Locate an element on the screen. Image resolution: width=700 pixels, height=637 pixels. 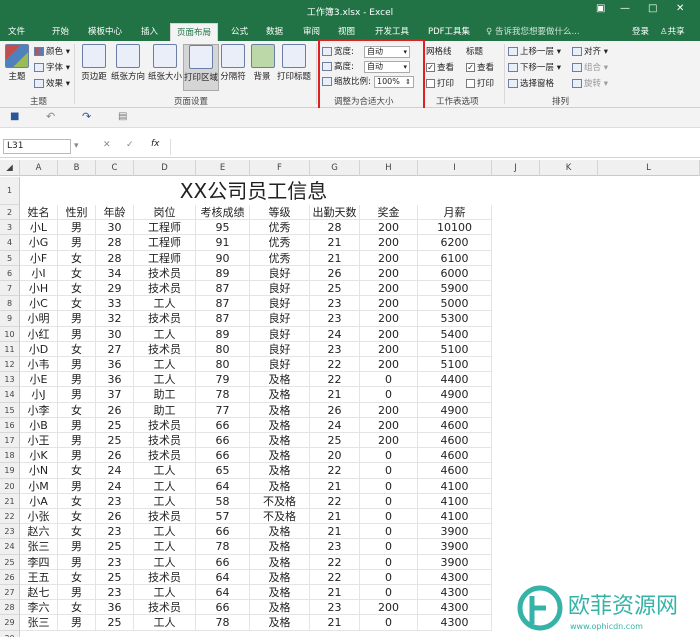
select-all-corner: ◢ is located at coordinates (10, 168).